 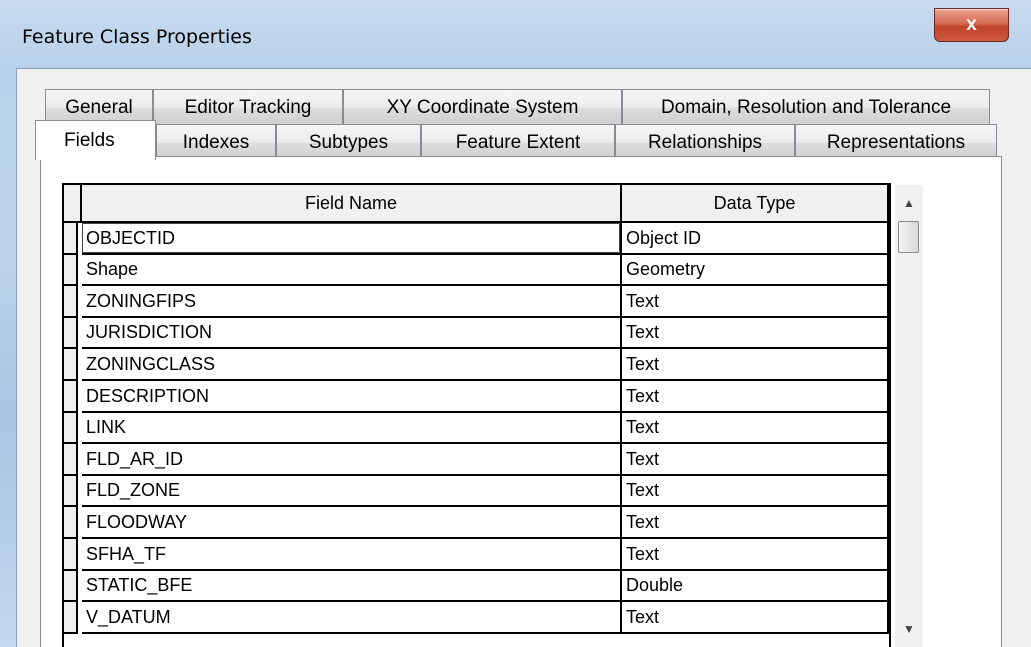 What do you see at coordinates (482, 107) in the screenshot?
I see `tab-xy-coordinate-system: XY Coordinate System` at bounding box center [482, 107].